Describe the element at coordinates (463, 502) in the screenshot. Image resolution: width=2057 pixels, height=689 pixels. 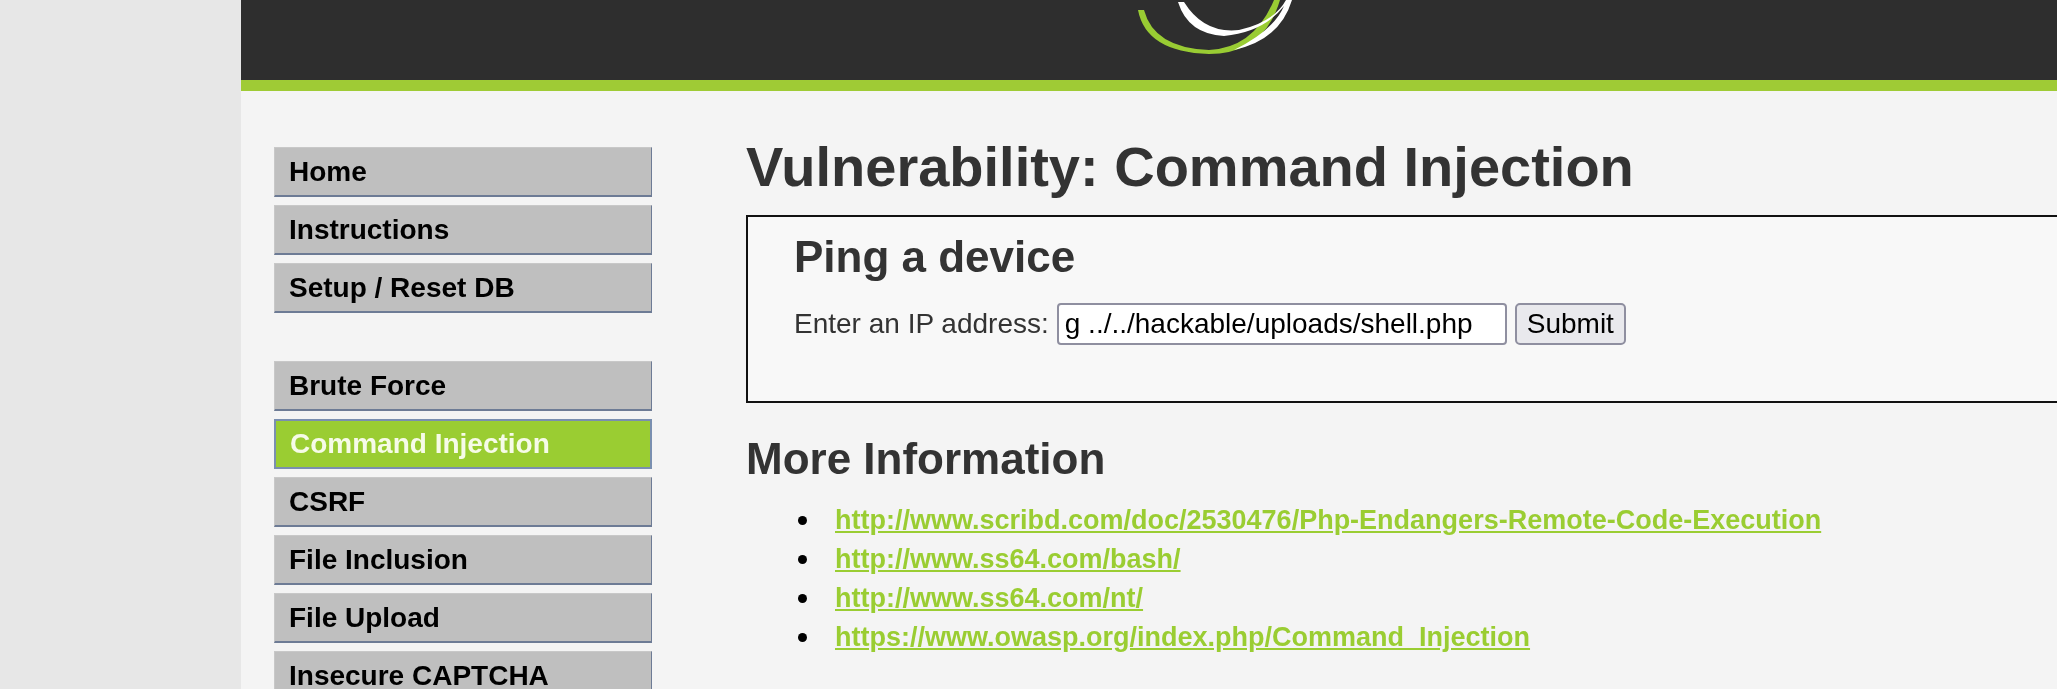
I see `menu-item: CSRF` at that location.